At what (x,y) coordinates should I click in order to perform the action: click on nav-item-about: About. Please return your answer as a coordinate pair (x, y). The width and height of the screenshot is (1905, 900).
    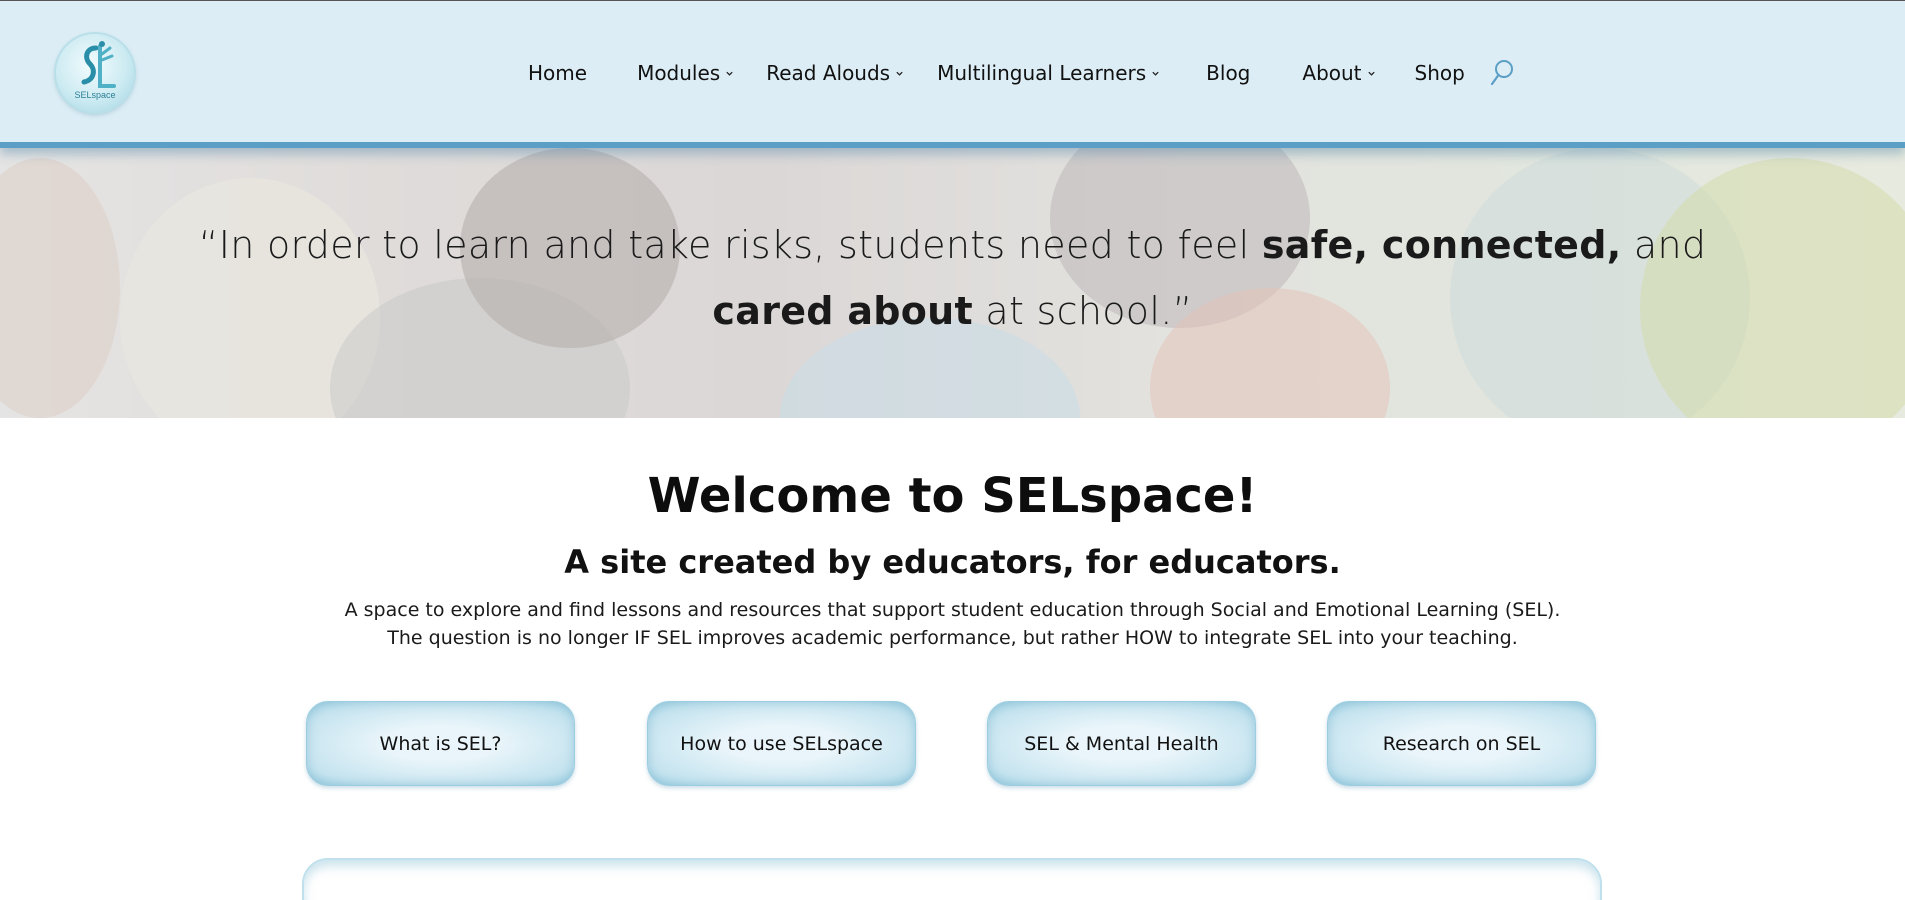
    Looking at the image, I should click on (1338, 73).